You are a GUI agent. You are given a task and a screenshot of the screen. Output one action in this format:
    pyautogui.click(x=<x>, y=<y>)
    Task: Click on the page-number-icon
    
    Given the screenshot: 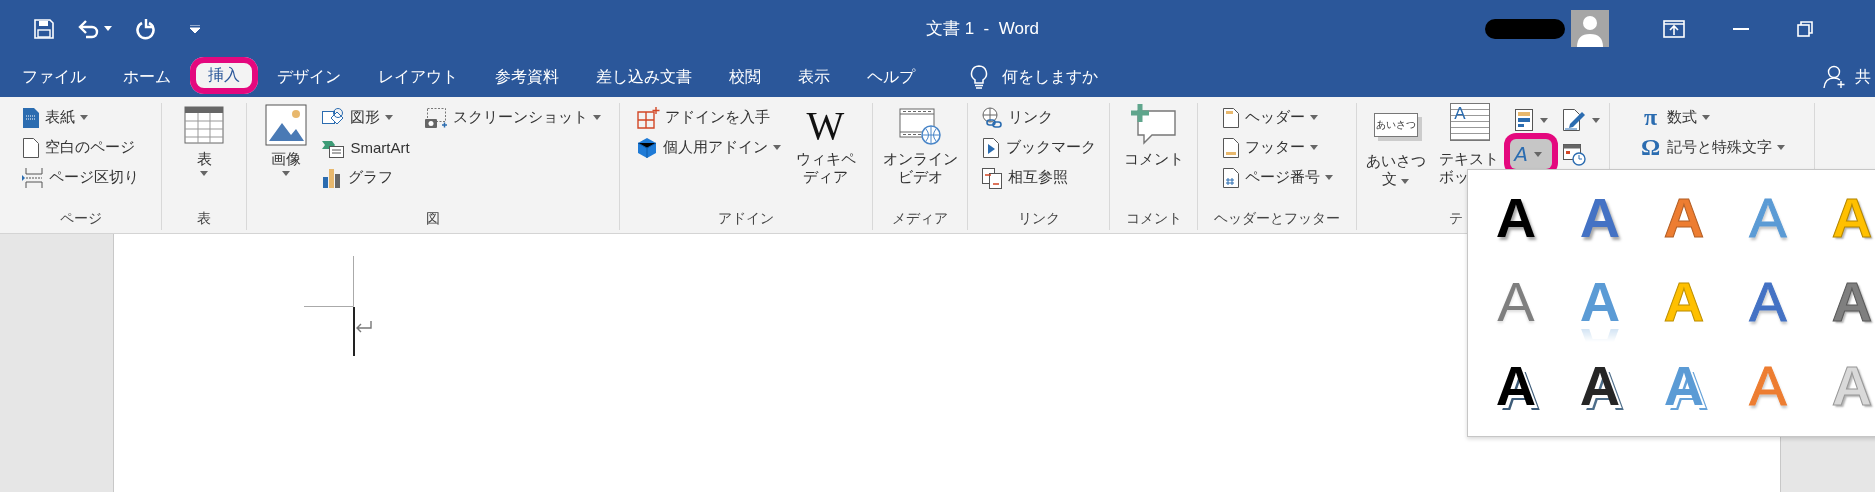 What is the action you would take?
    pyautogui.click(x=1230, y=177)
    